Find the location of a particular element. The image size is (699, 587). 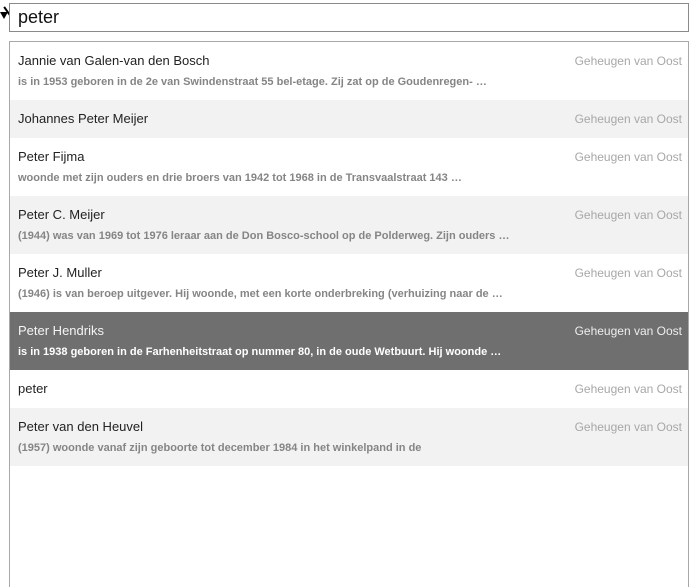

result-item: Johannes Peter Meijer Geheugen van Oost is located at coordinates (349, 119).